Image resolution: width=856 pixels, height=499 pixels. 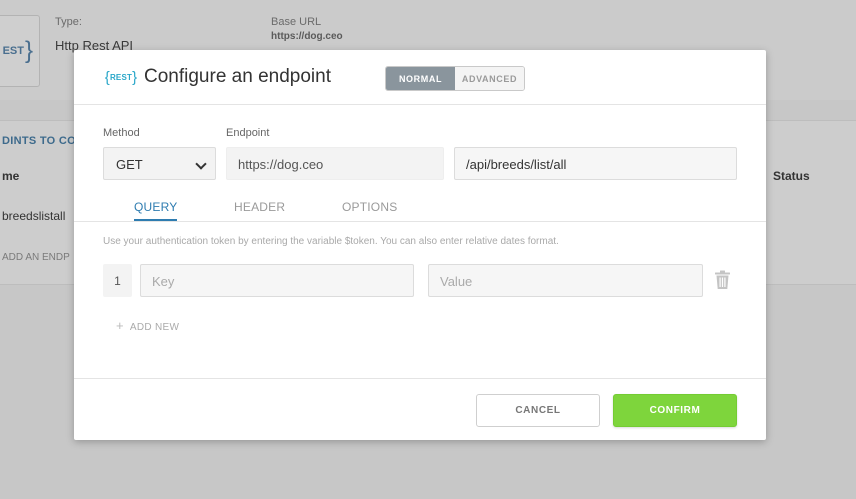 I want to click on modal-title: Configure an endpoint, so click(x=237, y=76).